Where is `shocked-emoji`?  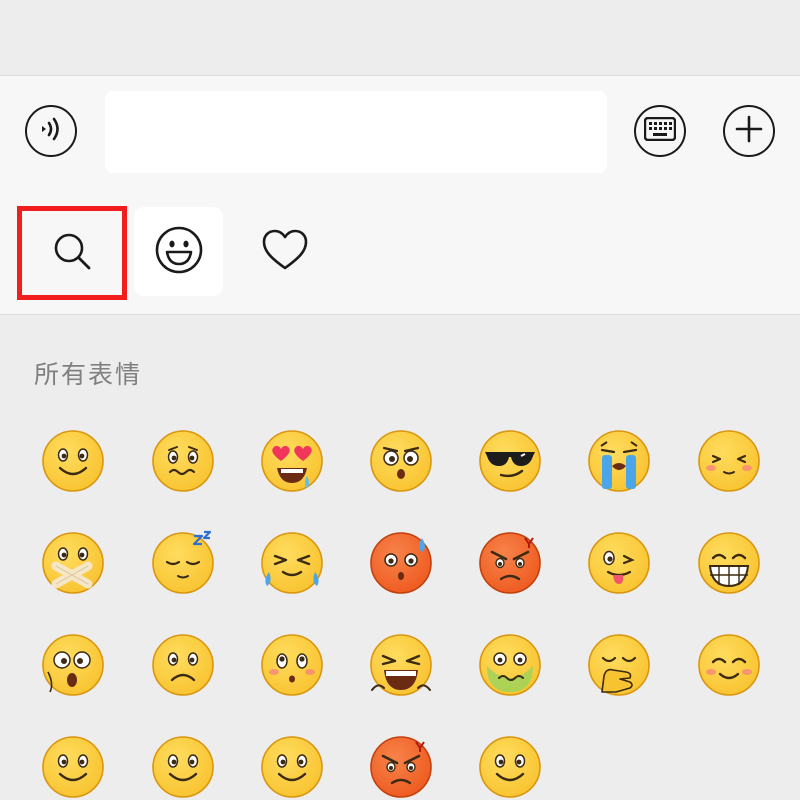
shocked-emoji is located at coordinates (401, 461).